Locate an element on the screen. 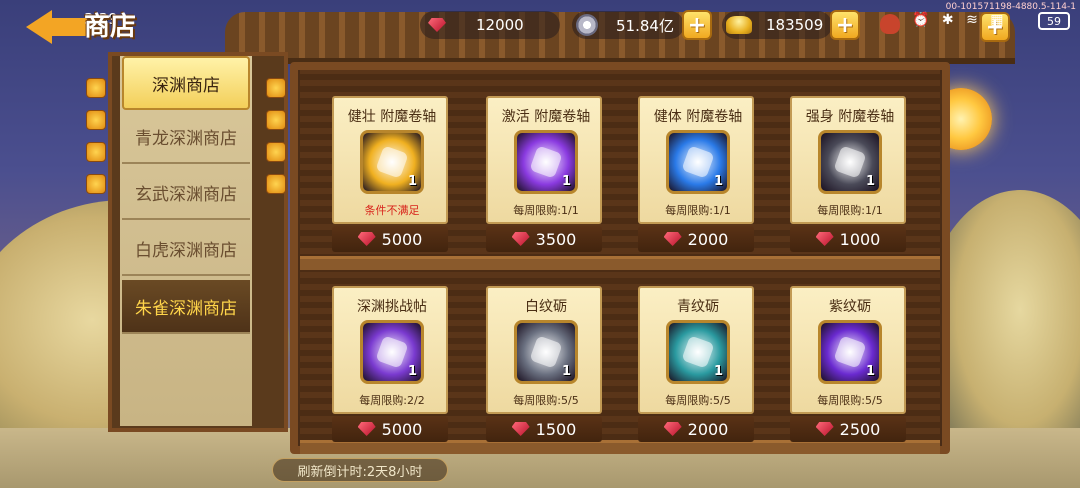 Image resolution: width=1080 pixels, height=488 pixels. item-name: 紫纹砺 is located at coordinates (850, 307).